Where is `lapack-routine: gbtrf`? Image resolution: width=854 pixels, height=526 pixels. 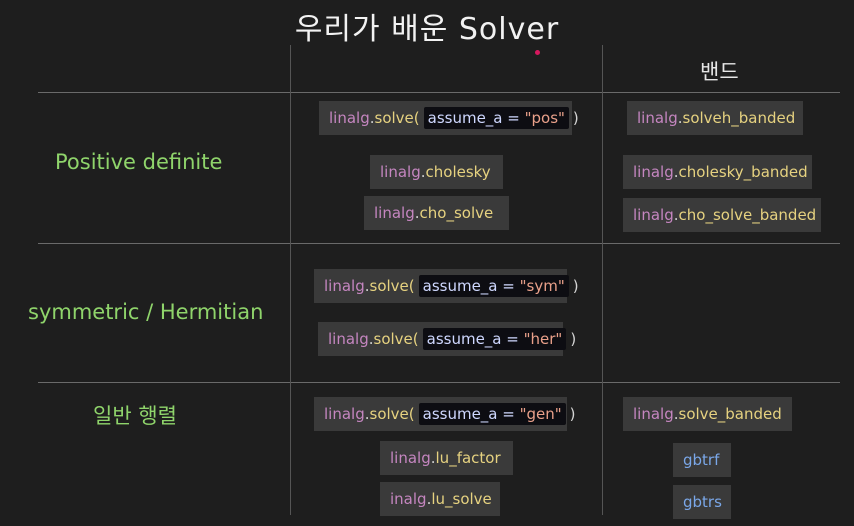 lapack-routine: gbtrf is located at coordinates (701, 460).